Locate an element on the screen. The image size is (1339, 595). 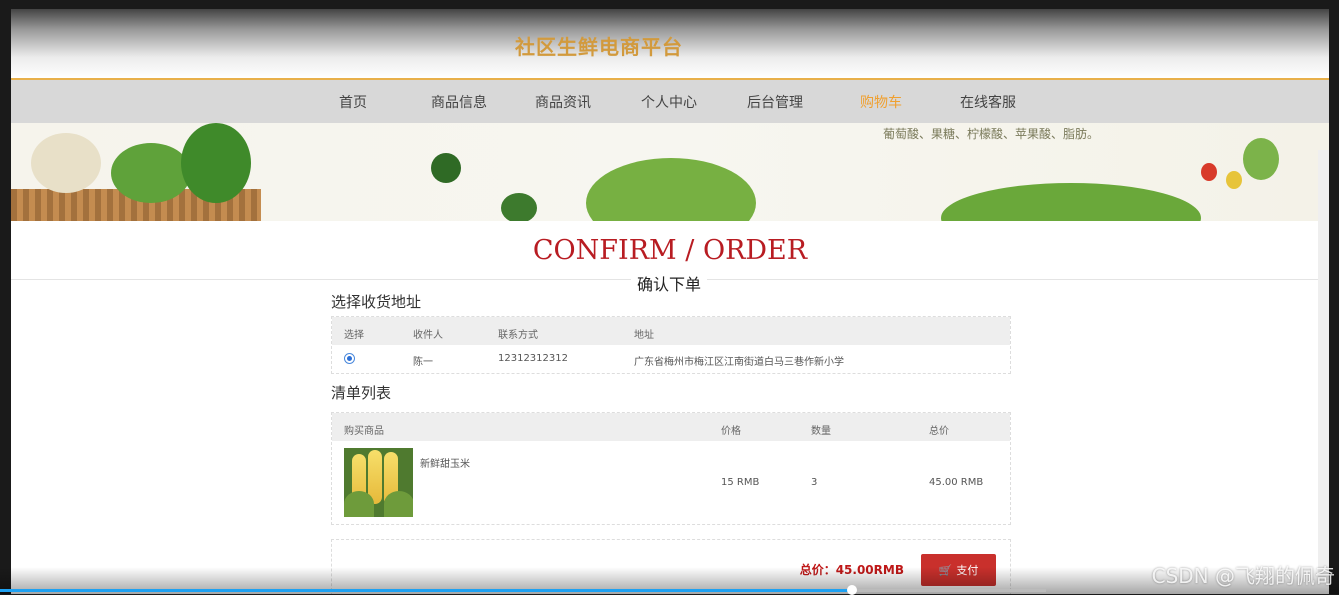
header-price: 价格 is located at coordinates (731, 431).